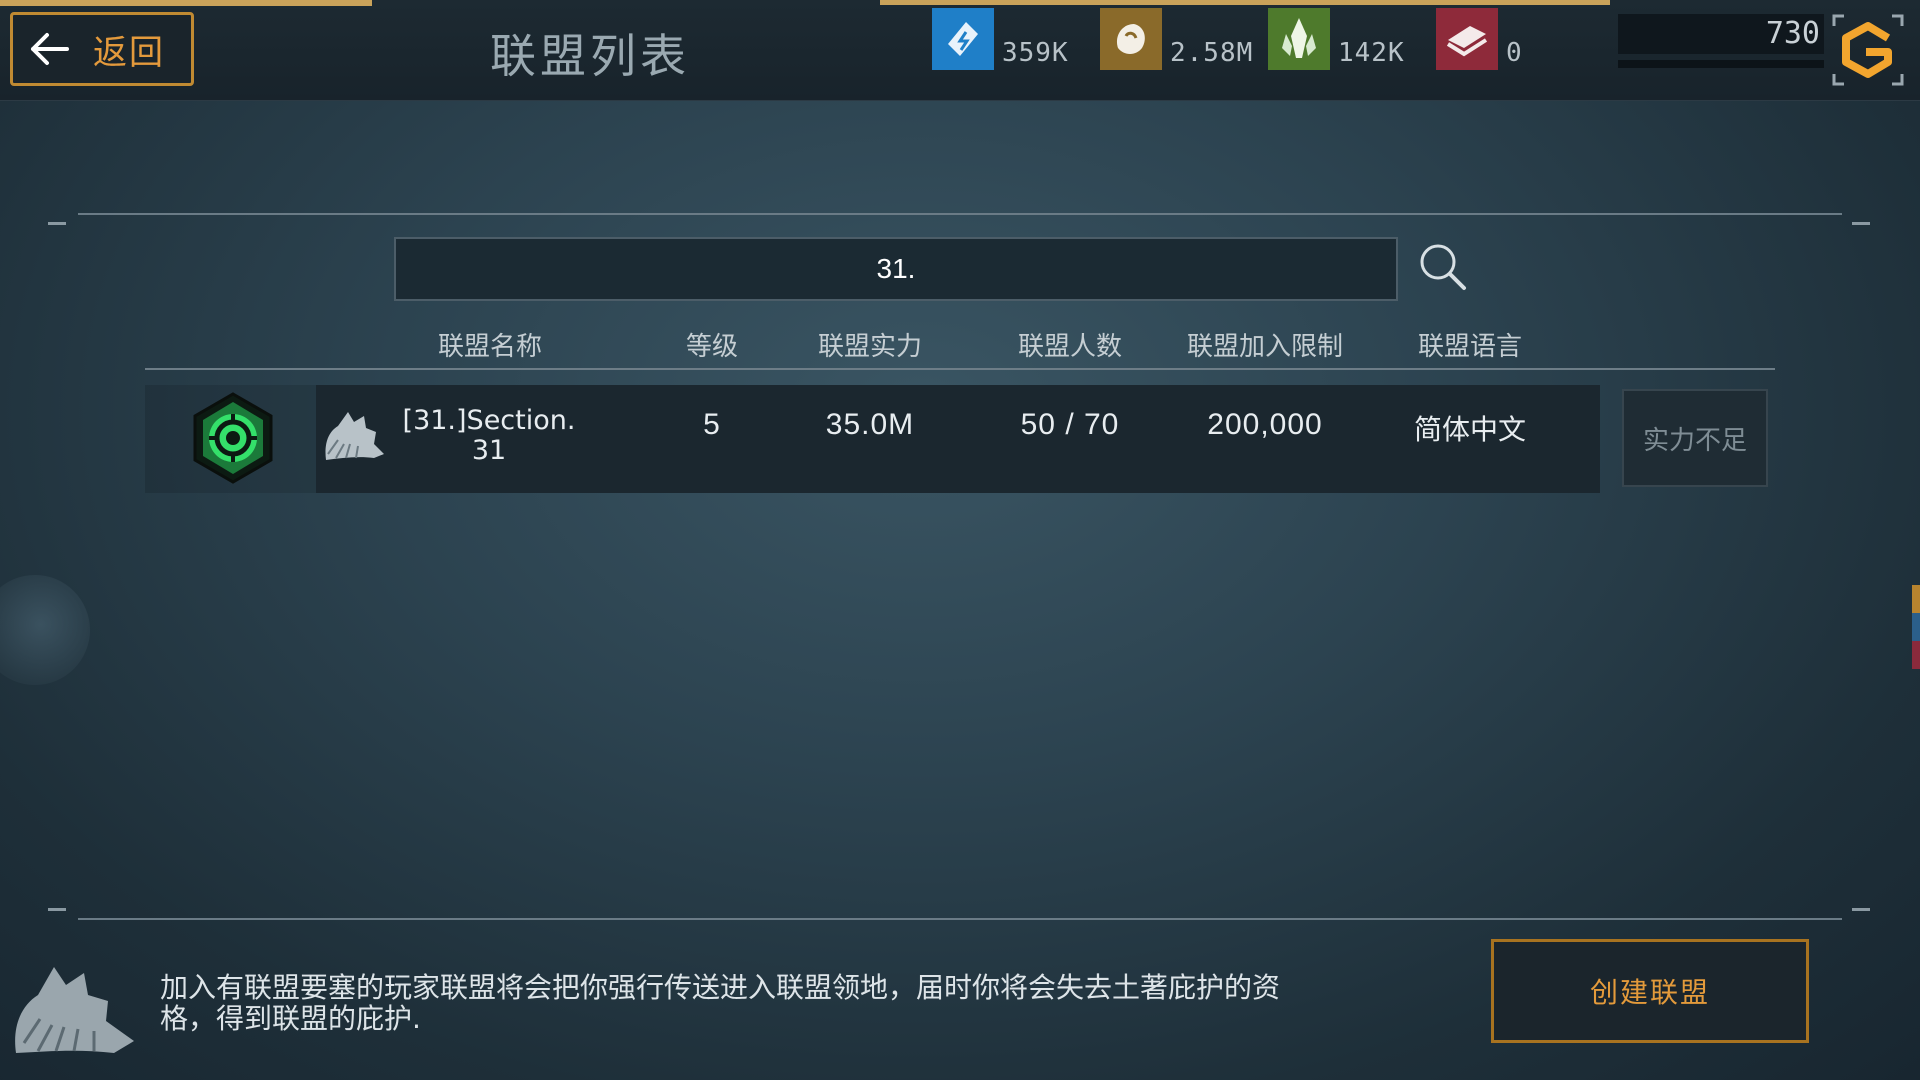 The width and height of the screenshot is (1920, 1080). I want to click on search-icon, so click(1443, 267).